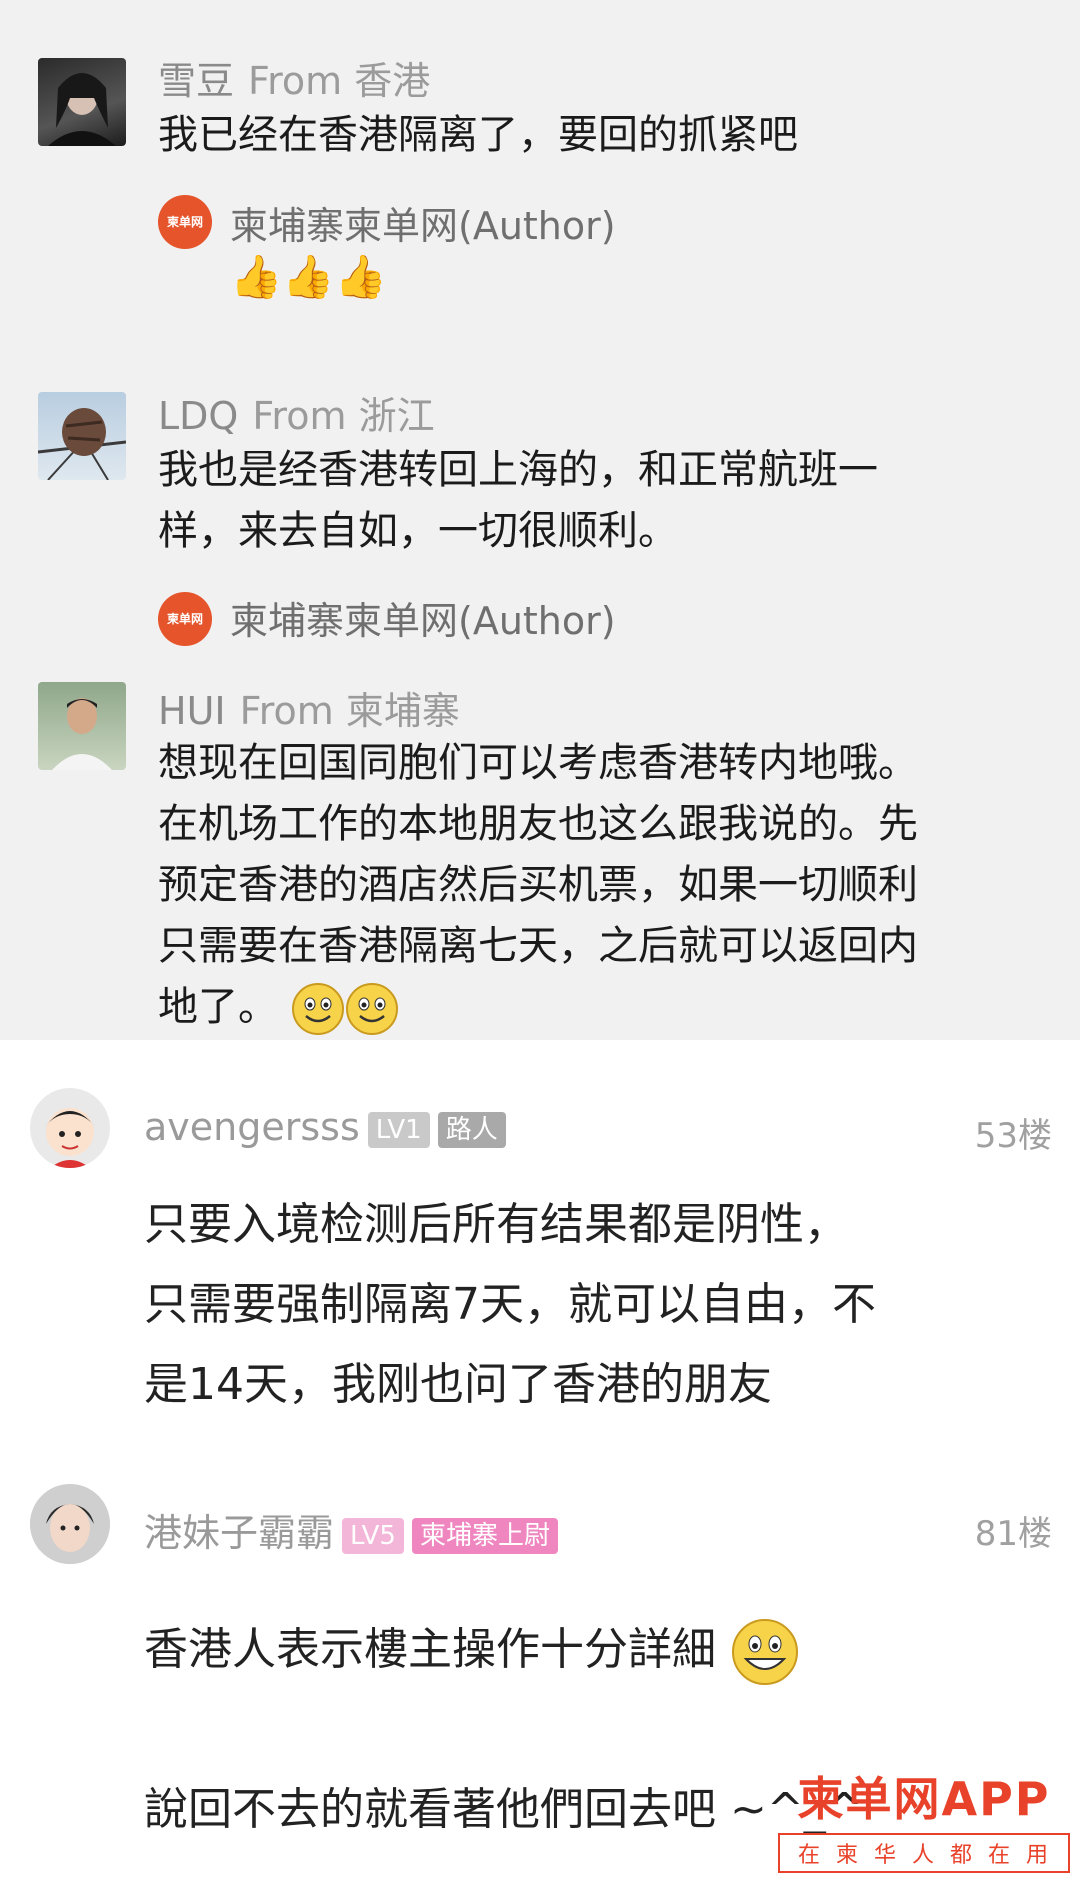  I want to click on poster-name-text: 港妹子霸霸, so click(239, 1533).